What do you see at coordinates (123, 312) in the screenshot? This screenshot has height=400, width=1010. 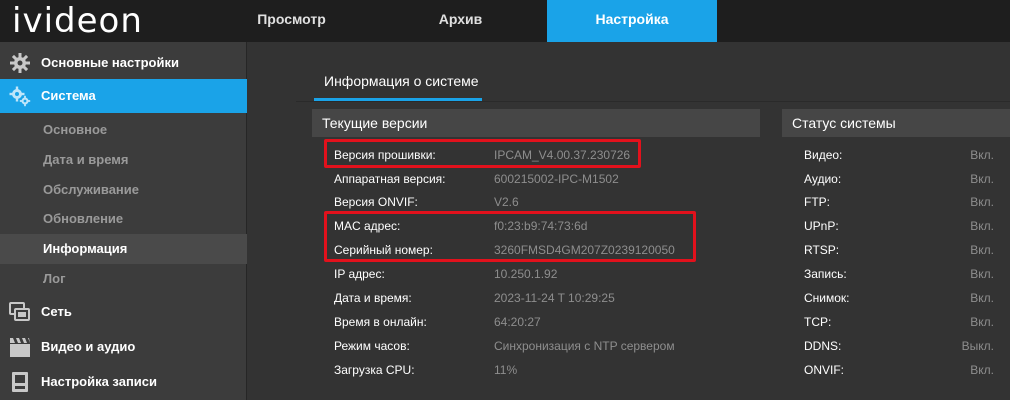 I see `sidebar-item-network: Сеть` at bounding box center [123, 312].